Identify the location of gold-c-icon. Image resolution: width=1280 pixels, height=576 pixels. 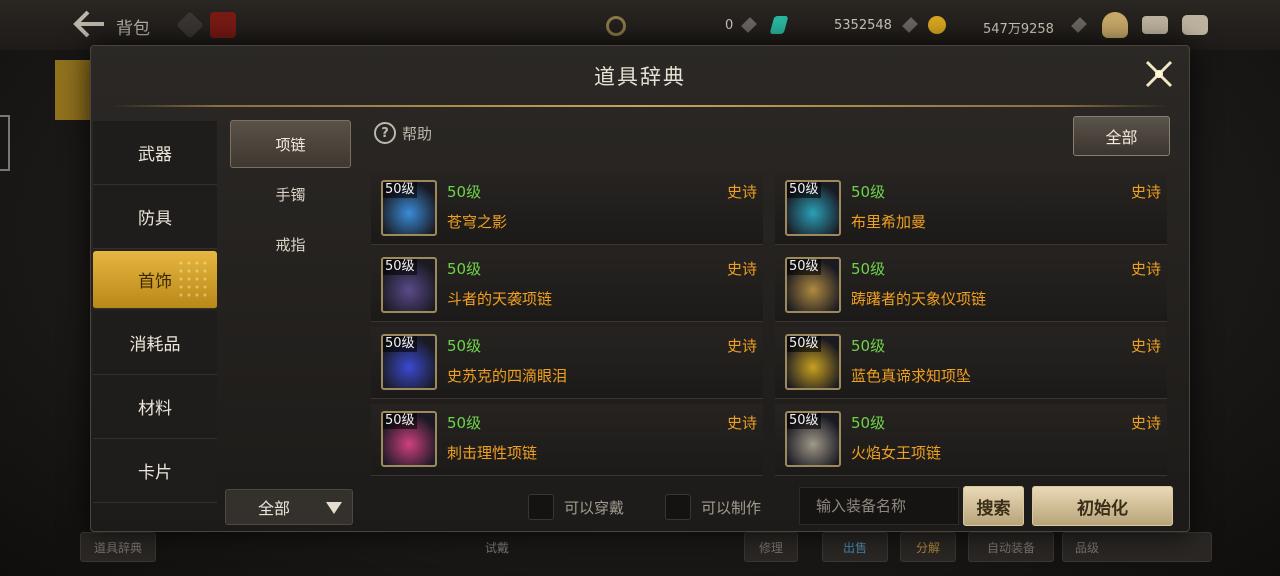
(616, 26).